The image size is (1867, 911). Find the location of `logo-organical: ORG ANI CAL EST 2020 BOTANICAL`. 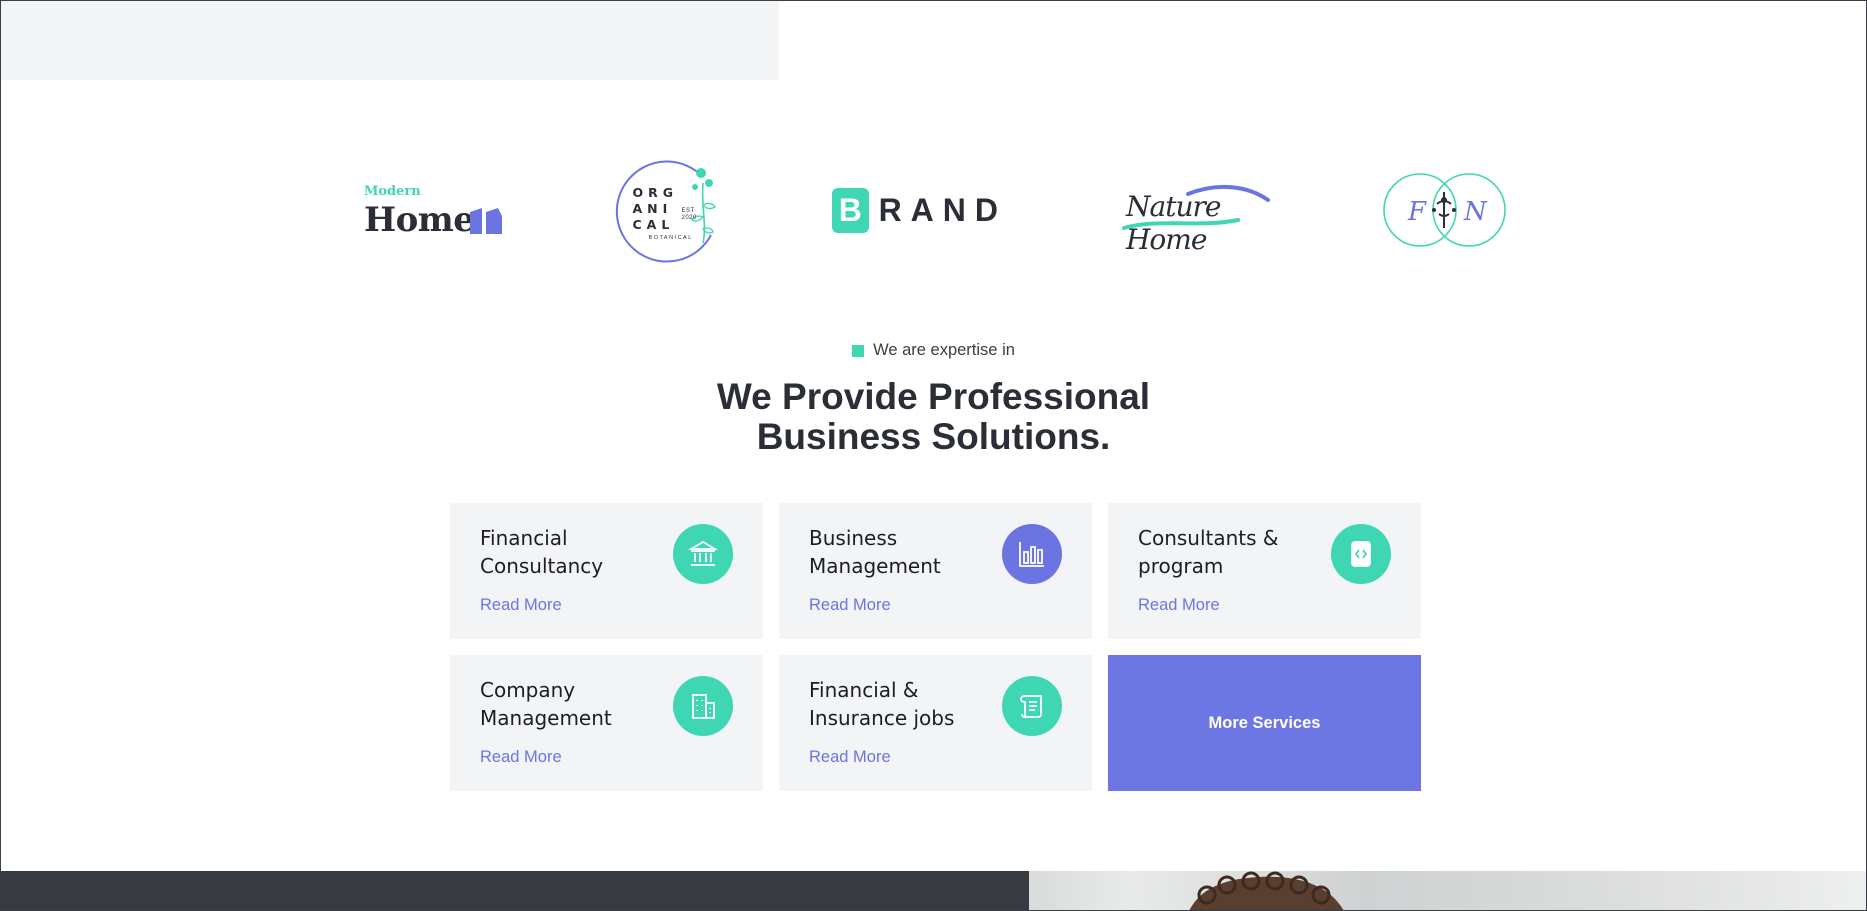

logo-organical: ORG ANI CAL EST 2020 BOTANICAL is located at coordinates (669, 210).